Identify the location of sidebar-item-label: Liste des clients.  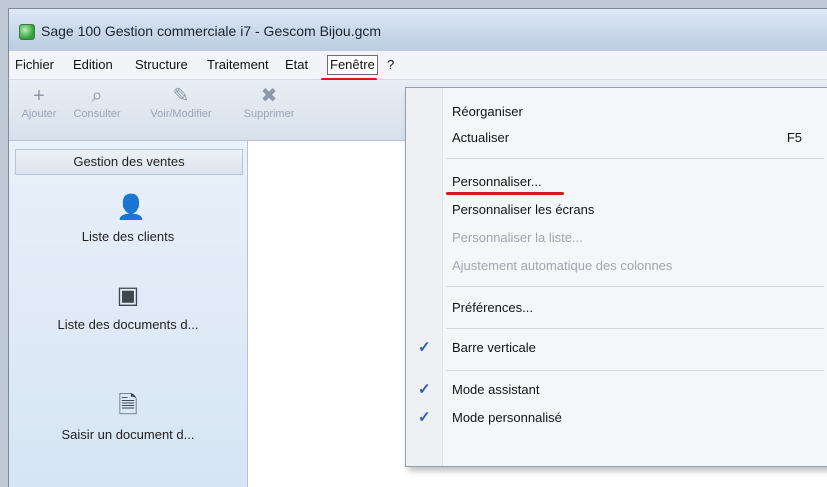
(128, 236).